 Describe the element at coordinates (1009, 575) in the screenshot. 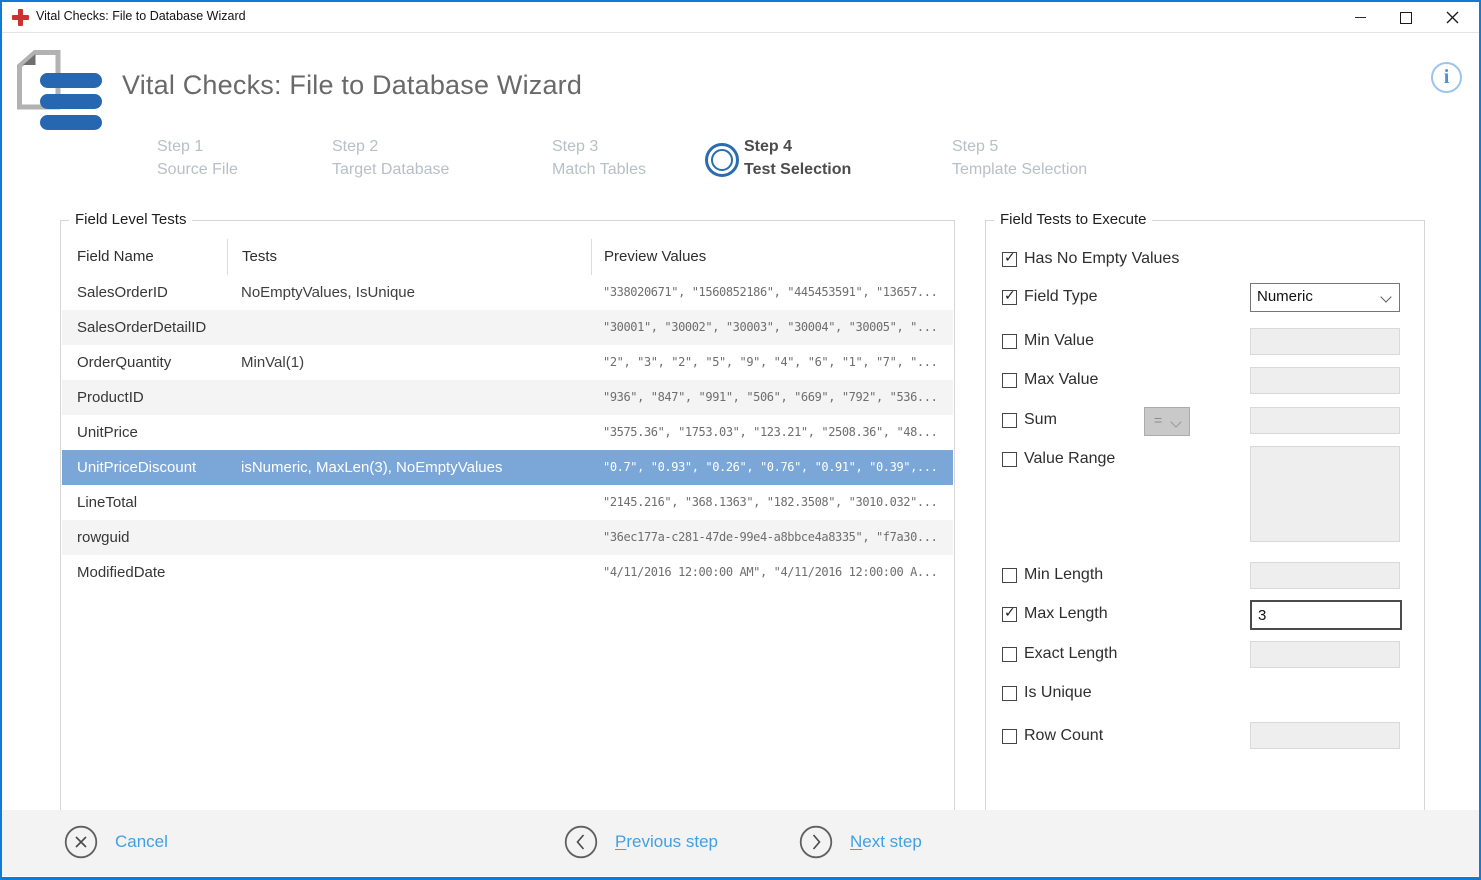

I see `min-length-checkbox` at that location.